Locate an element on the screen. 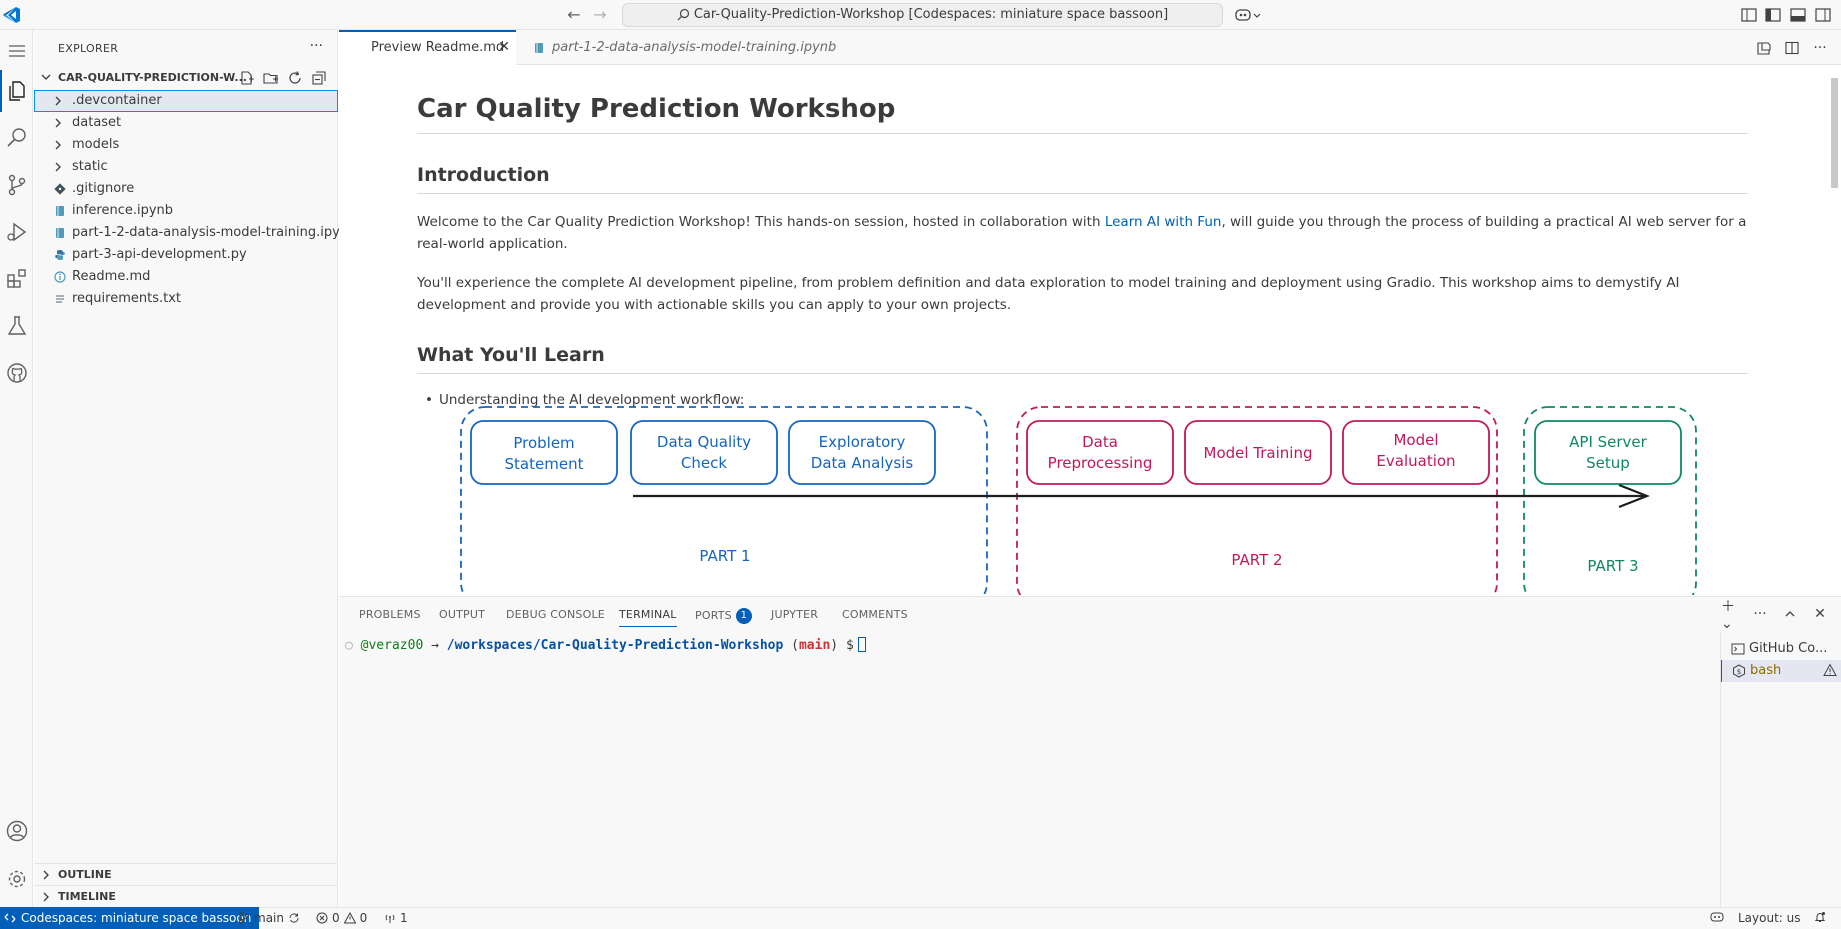 The image size is (1841, 929). settings-gear-icon is located at coordinates (17, 879).